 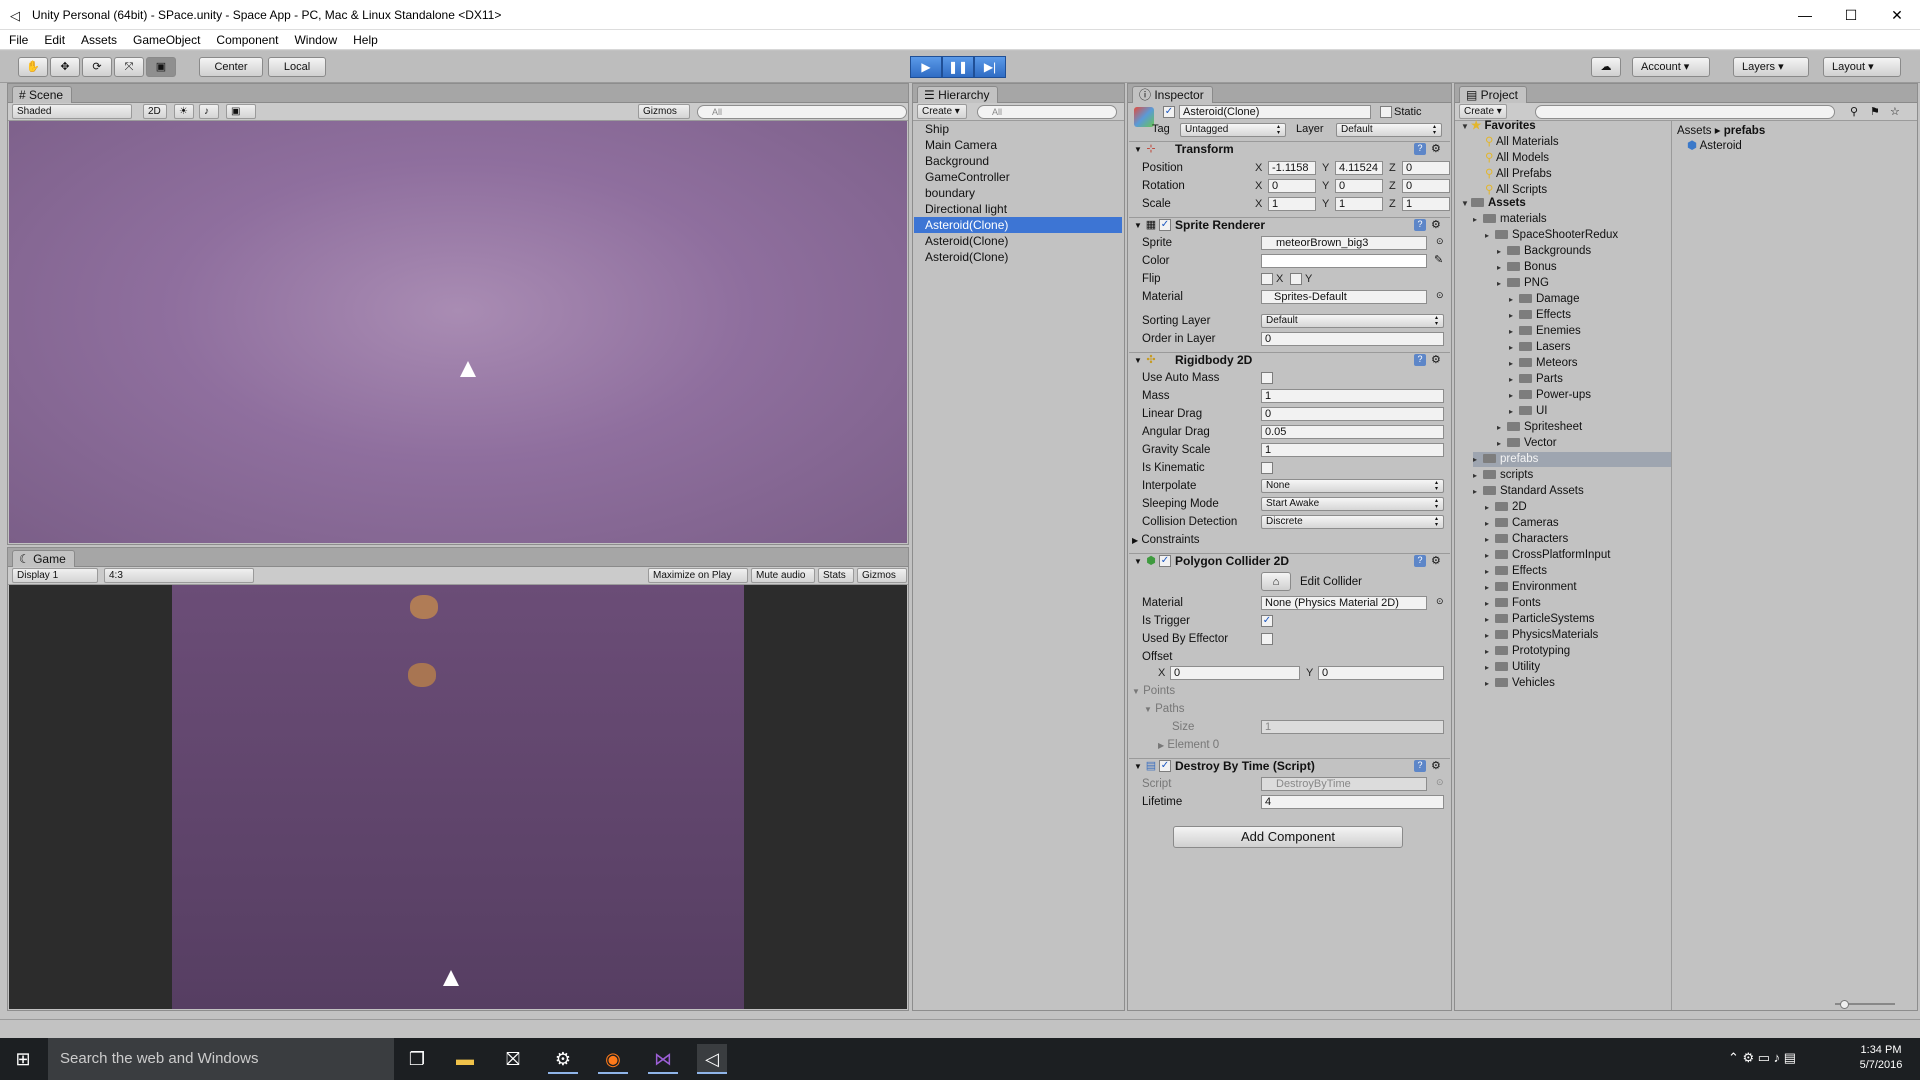 I want to click on element-foldout: ▶ Element 0, so click(x=1188, y=745).